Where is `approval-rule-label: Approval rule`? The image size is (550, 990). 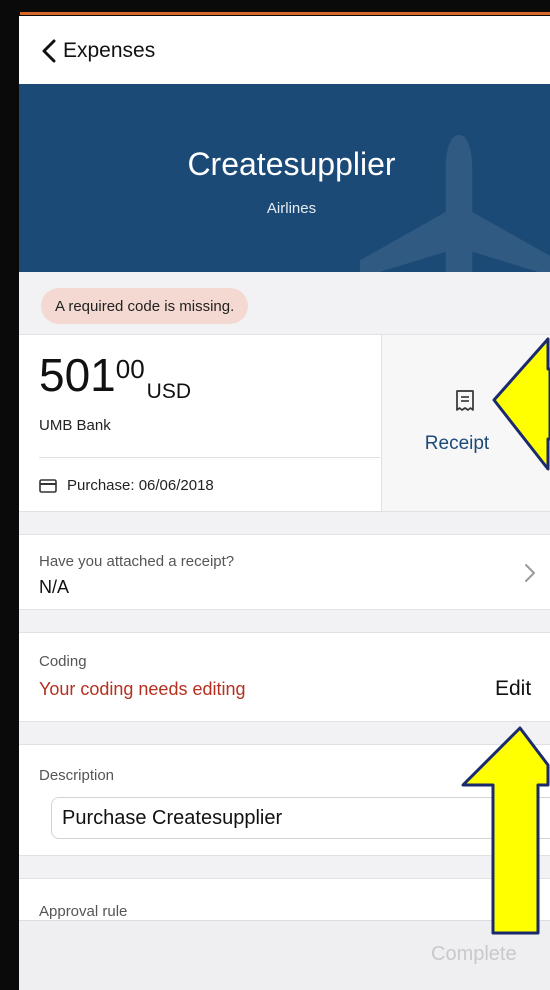
approval-rule-label: Approval rule is located at coordinates (83, 911).